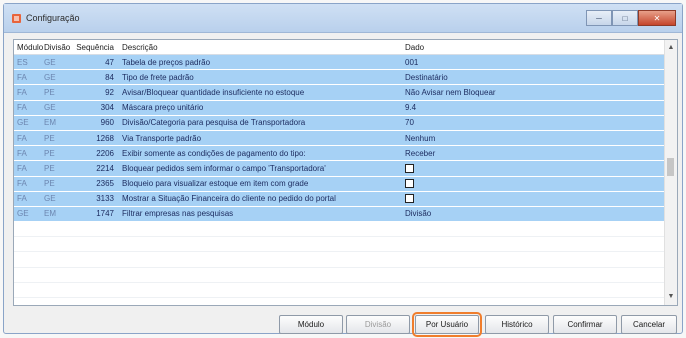  What do you see at coordinates (671, 297) in the screenshot?
I see `scroll-down-icon: ▼` at bounding box center [671, 297].